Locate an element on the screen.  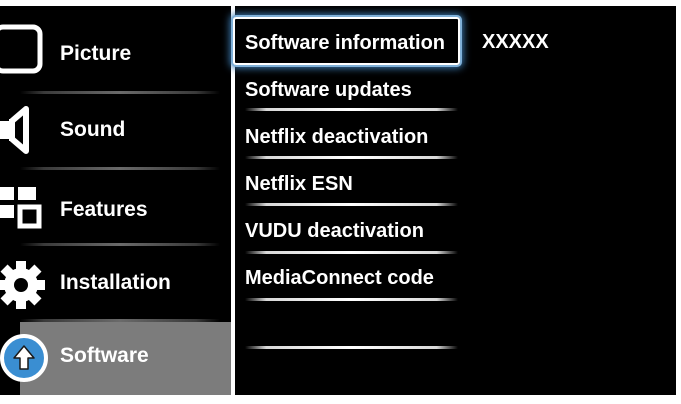
submenu-item-software-updates: Software updates is located at coordinates (349, 88).